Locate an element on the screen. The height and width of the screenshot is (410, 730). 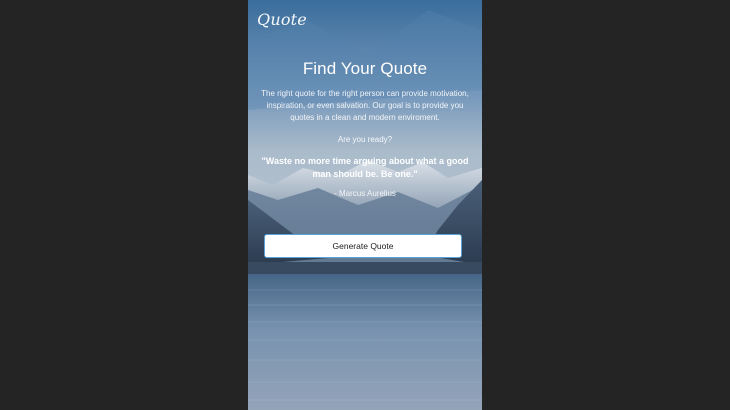
generate-quote-button: Generate Quote is located at coordinates (363, 246).